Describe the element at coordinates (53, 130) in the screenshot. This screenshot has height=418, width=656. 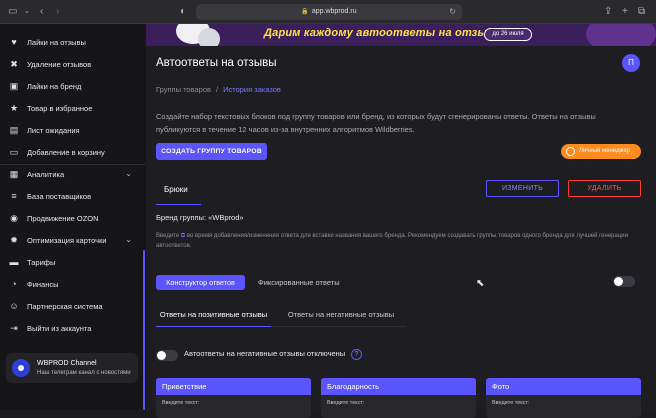
I see `sidebar-item-label: Лист ожидания` at that location.